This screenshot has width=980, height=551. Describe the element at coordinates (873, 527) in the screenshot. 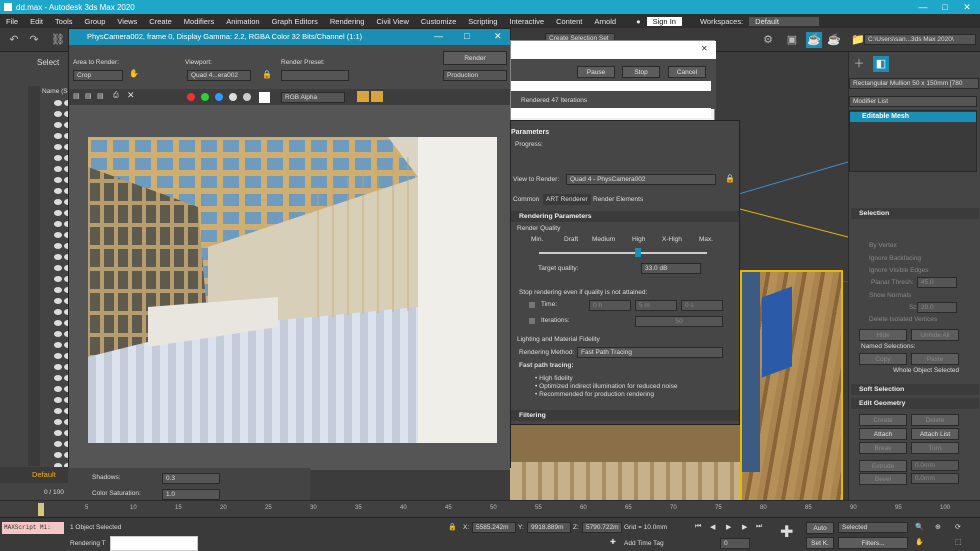

I see `selected-dropdown: Selected` at that location.